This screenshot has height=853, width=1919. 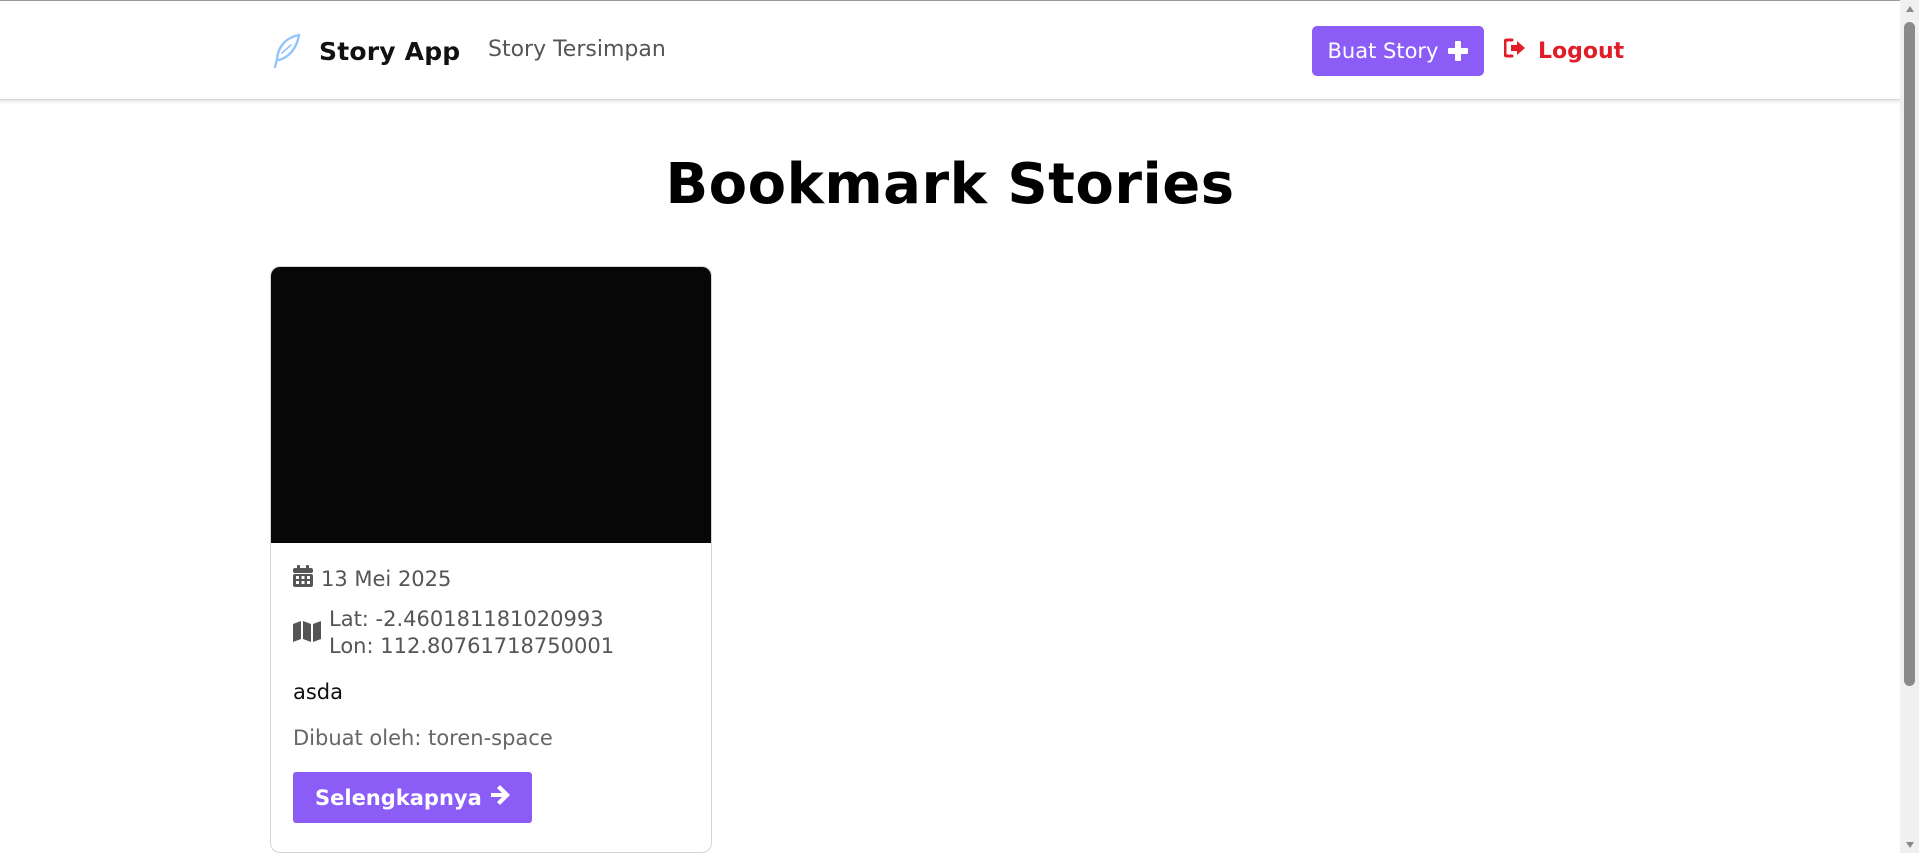 What do you see at coordinates (950, 184) in the screenshot?
I see `page-title: Bookmark Stories` at bounding box center [950, 184].